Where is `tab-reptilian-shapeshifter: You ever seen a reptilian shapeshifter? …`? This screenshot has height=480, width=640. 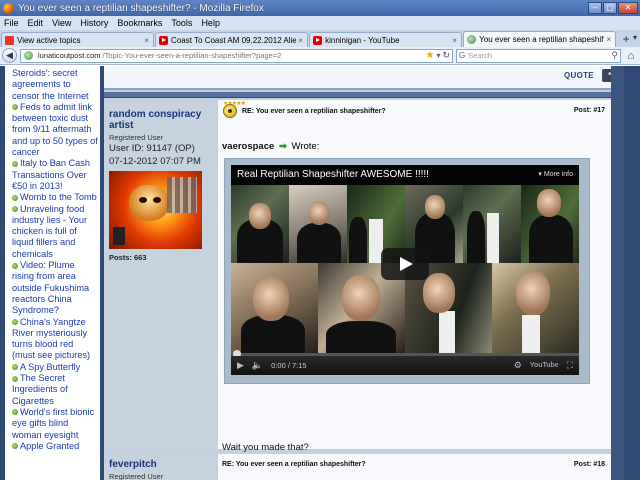 tab-reptilian-shapeshifter: You ever seen a reptilian shapeshifter? … is located at coordinates (540, 39).